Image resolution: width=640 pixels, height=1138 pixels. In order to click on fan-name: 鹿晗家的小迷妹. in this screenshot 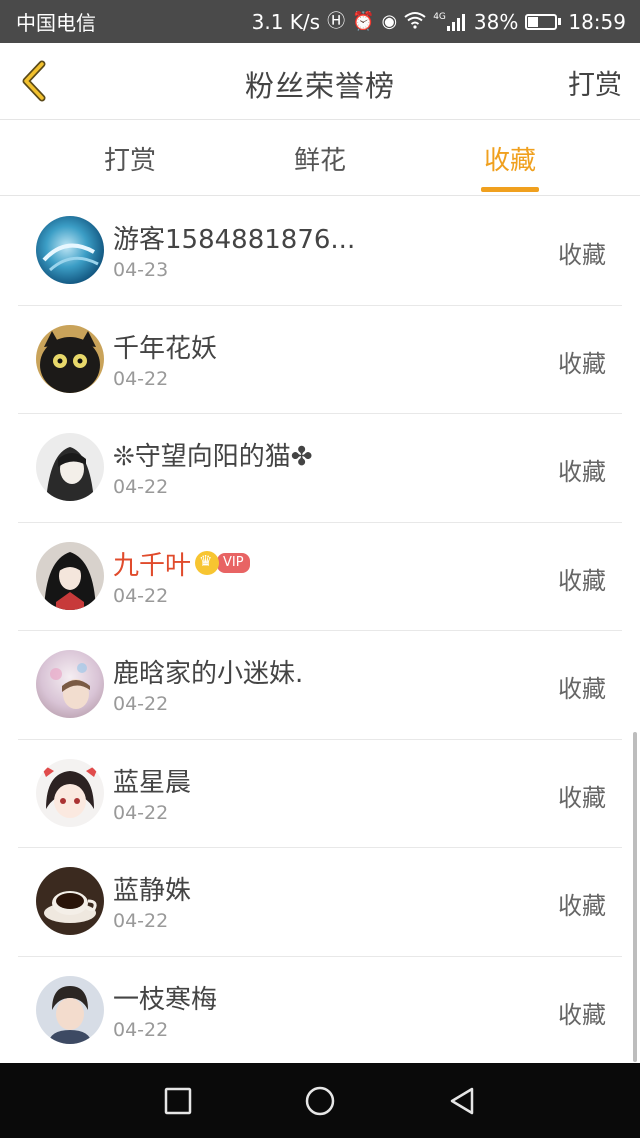, I will do `click(208, 674)`.